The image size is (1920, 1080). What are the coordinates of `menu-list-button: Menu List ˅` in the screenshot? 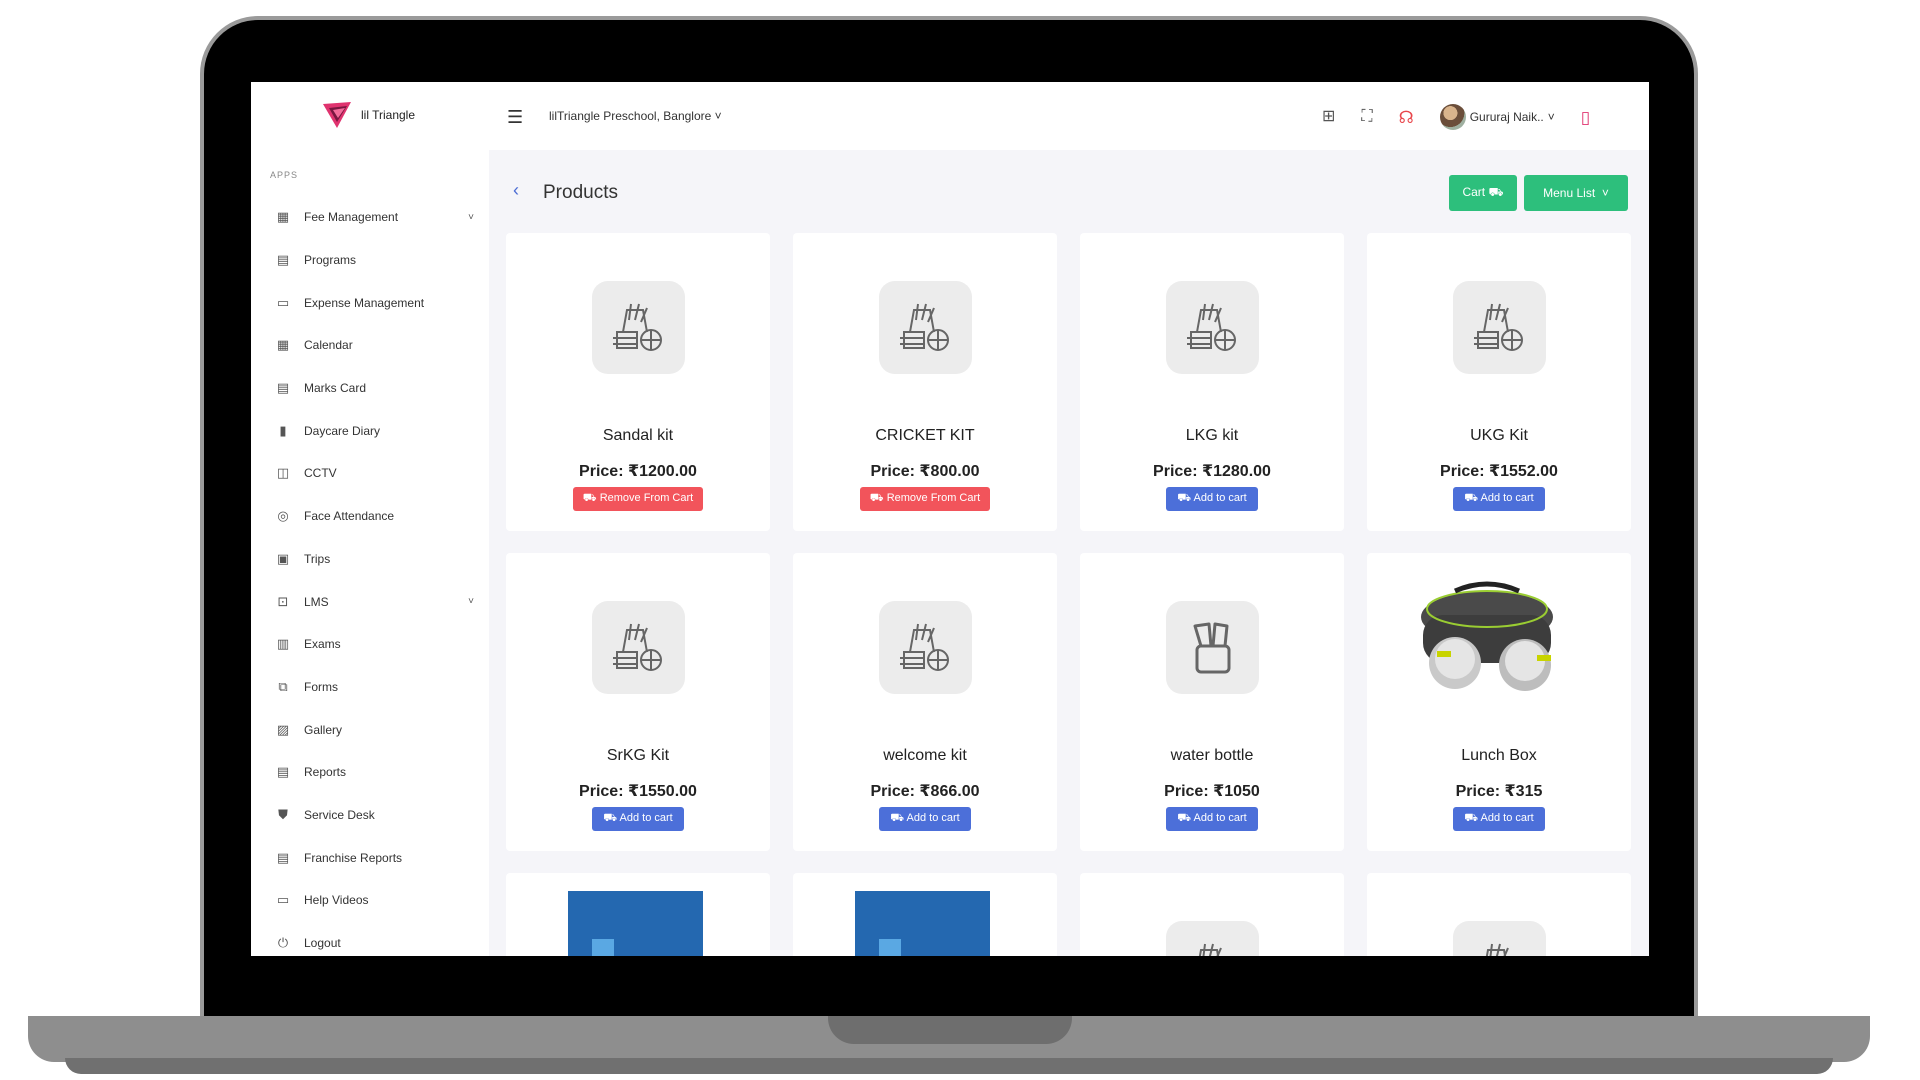 It's located at (1576, 193).